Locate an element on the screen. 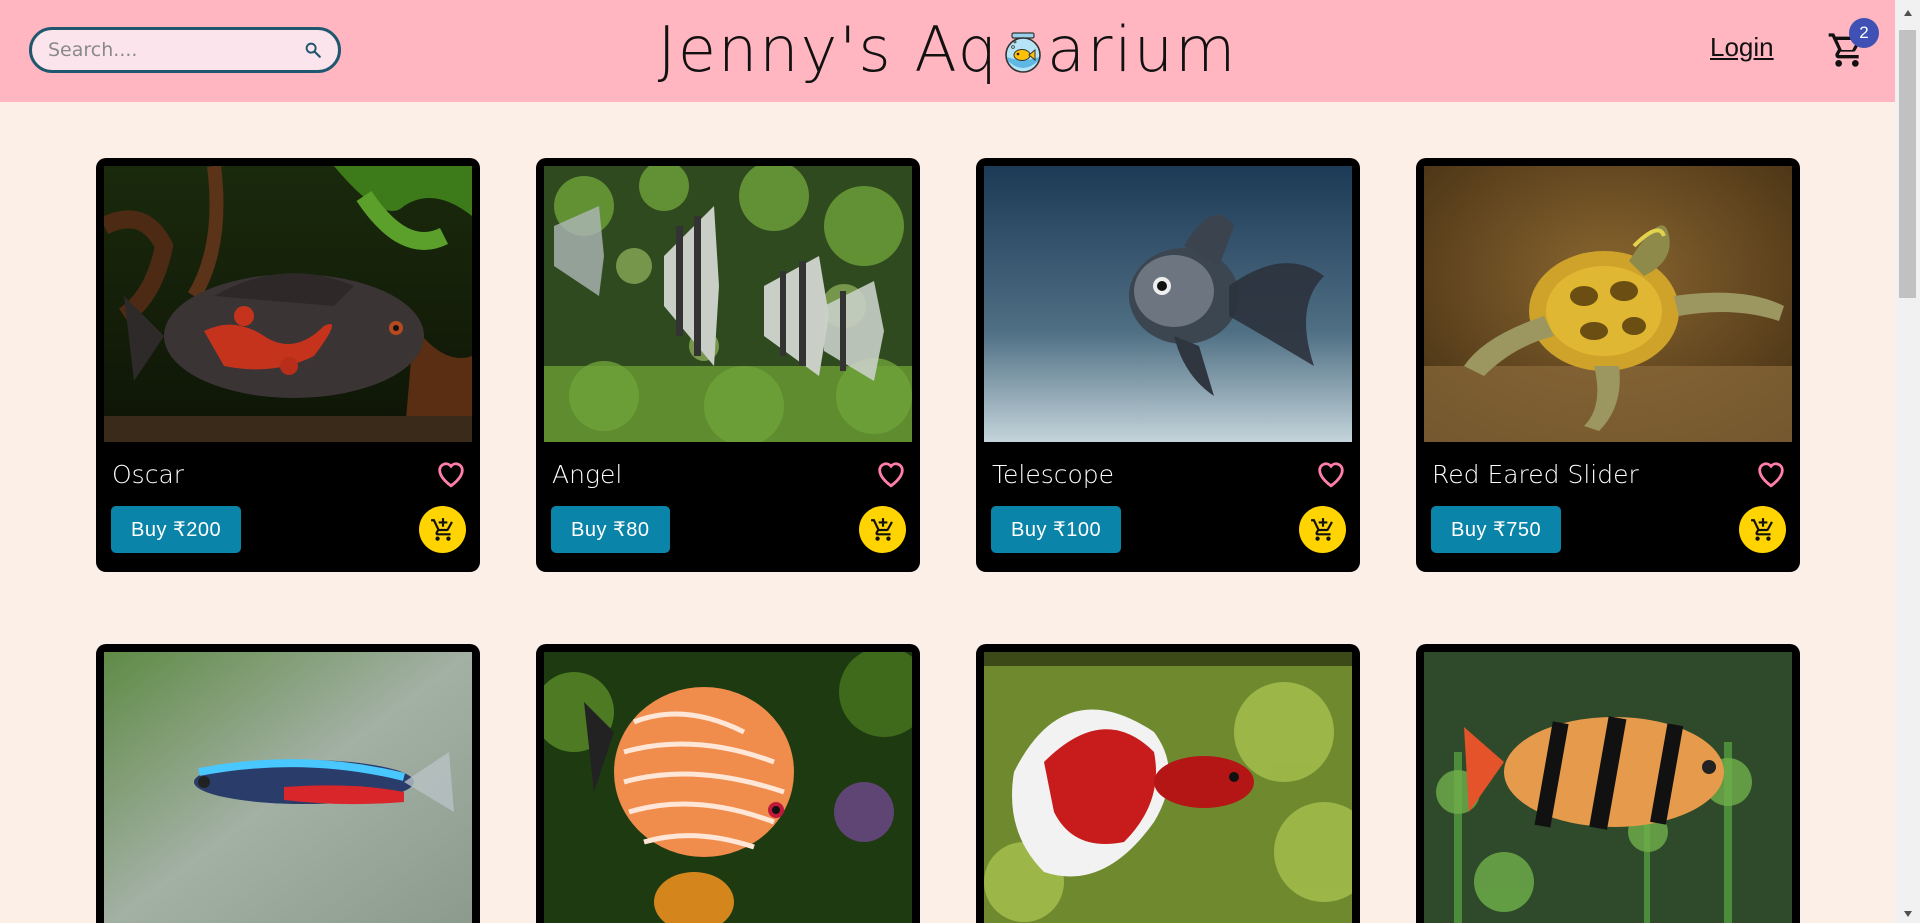 The image size is (1920, 923). product-card: Angel Buy ₹80 is located at coordinates (728, 365).